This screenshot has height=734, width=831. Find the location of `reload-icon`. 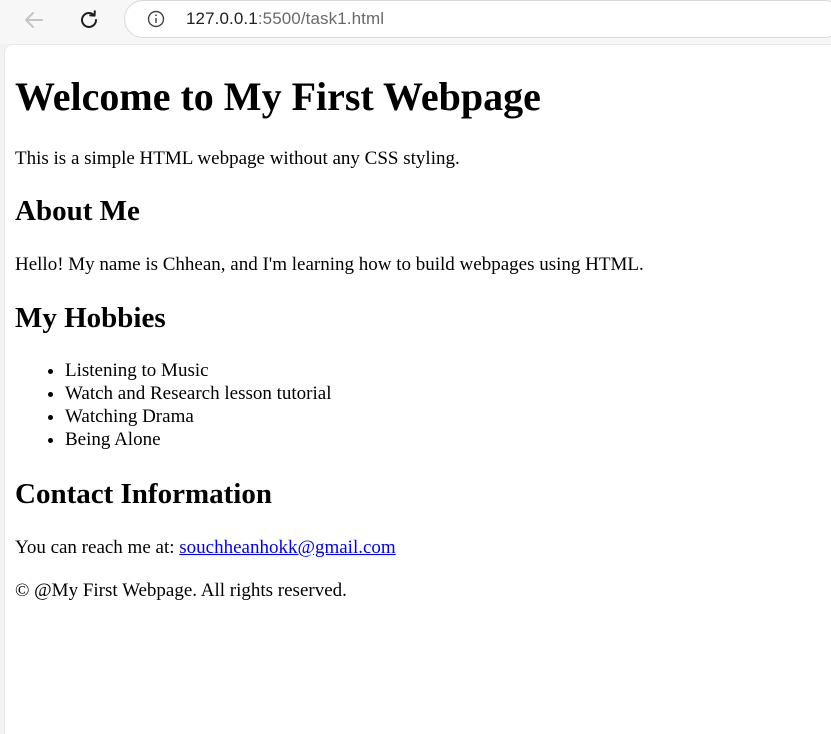

reload-icon is located at coordinates (89, 19).